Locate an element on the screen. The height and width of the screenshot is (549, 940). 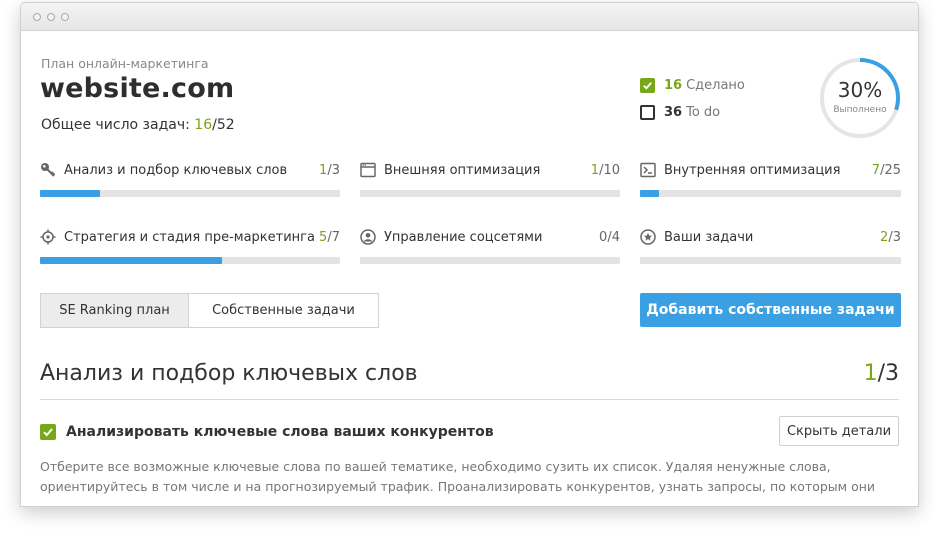
category-count: 1/10 is located at coordinates (605, 170).